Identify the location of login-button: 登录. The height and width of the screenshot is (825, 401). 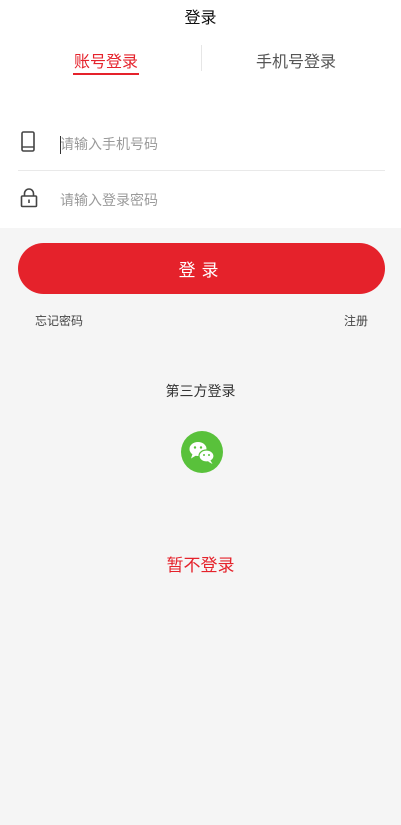
(201, 268).